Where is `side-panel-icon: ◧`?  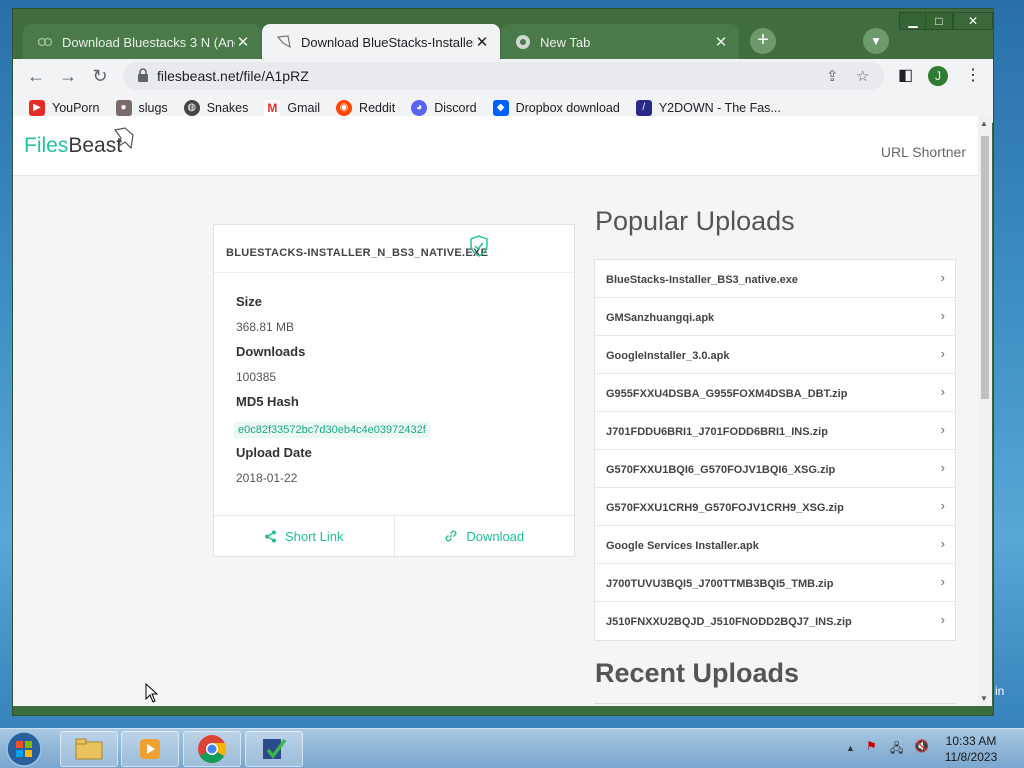
side-panel-icon: ◧ is located at coordinates (905, 75).